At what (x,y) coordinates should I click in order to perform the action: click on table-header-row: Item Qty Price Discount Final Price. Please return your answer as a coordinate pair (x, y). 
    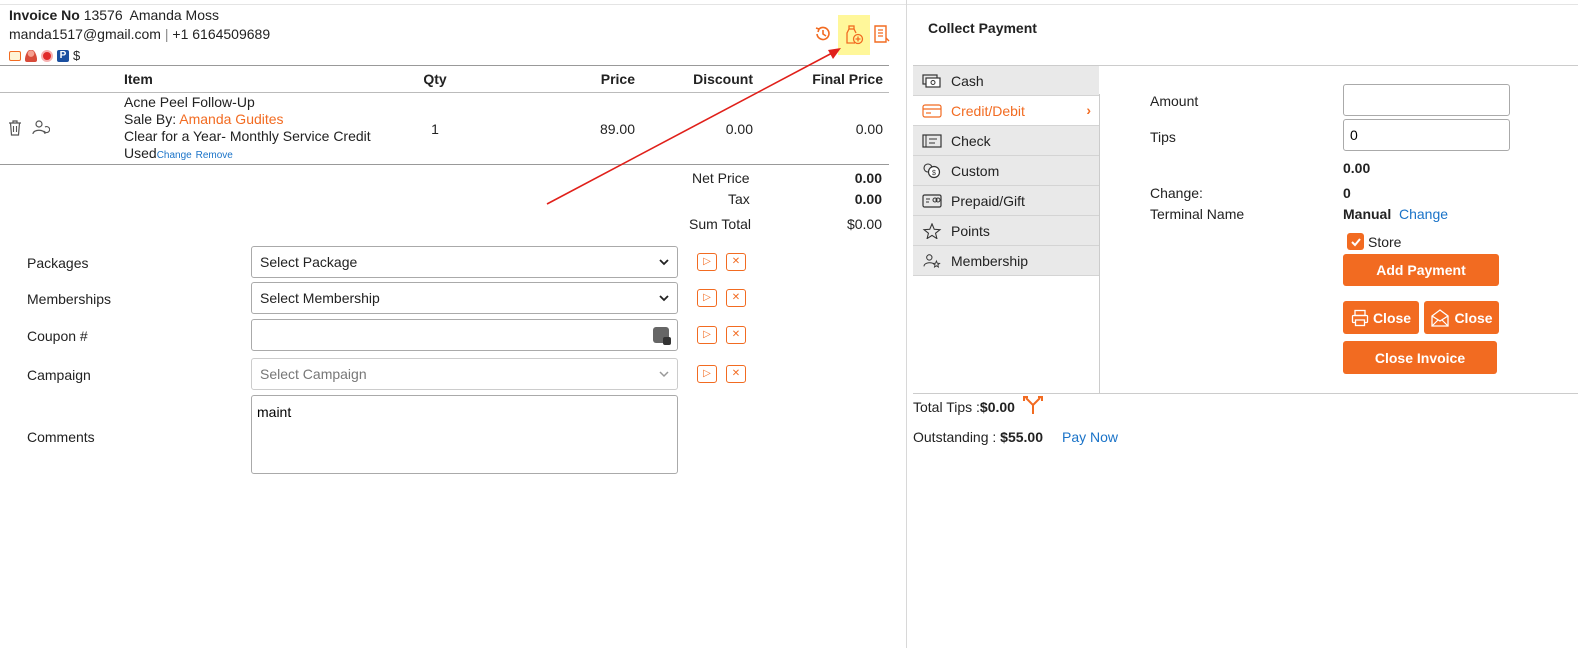
    Looking at the image, I should click on (444, 79).